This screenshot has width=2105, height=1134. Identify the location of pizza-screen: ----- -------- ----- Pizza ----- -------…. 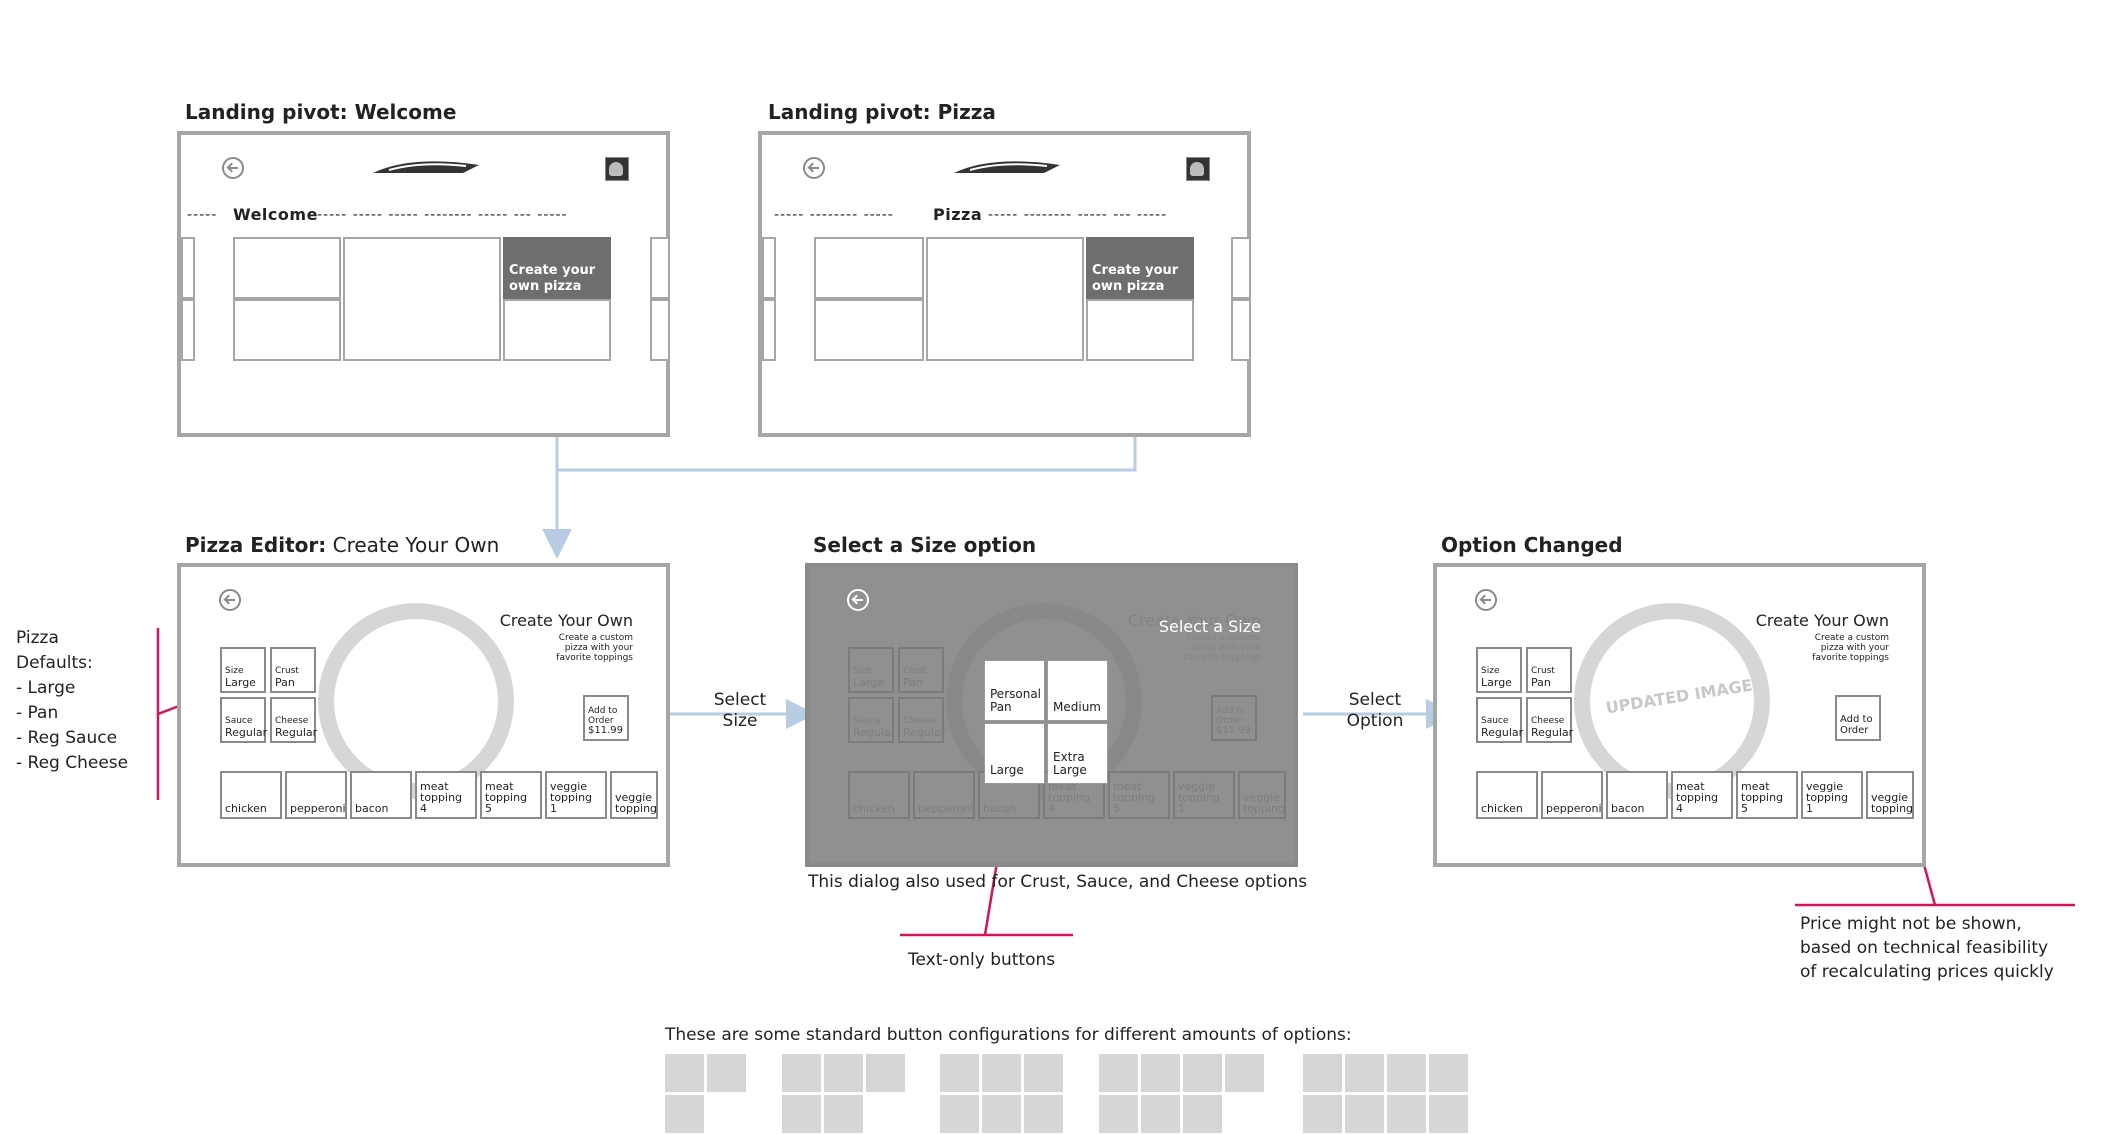
(1004, 284).